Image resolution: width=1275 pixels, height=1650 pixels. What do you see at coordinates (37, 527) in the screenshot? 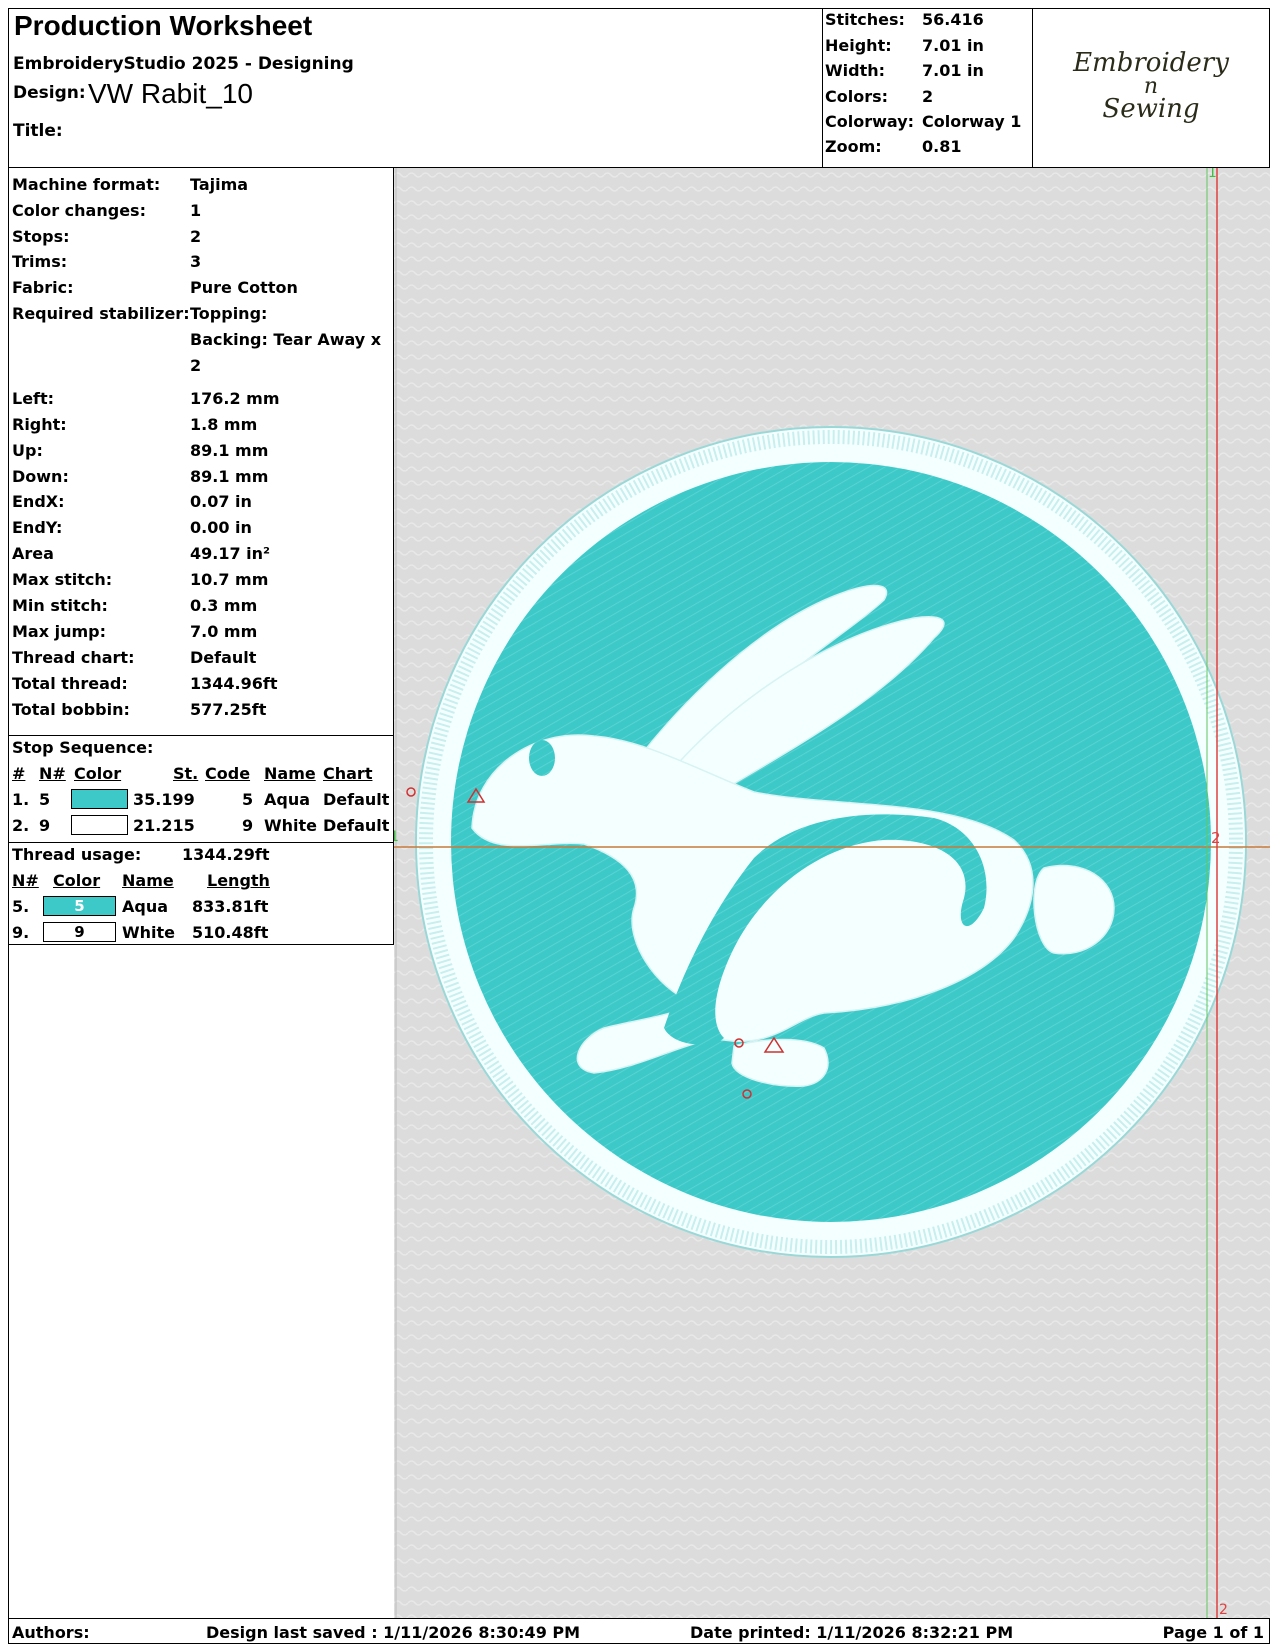
I see `detail-label: EndY:` at bounding box center [37, 527].